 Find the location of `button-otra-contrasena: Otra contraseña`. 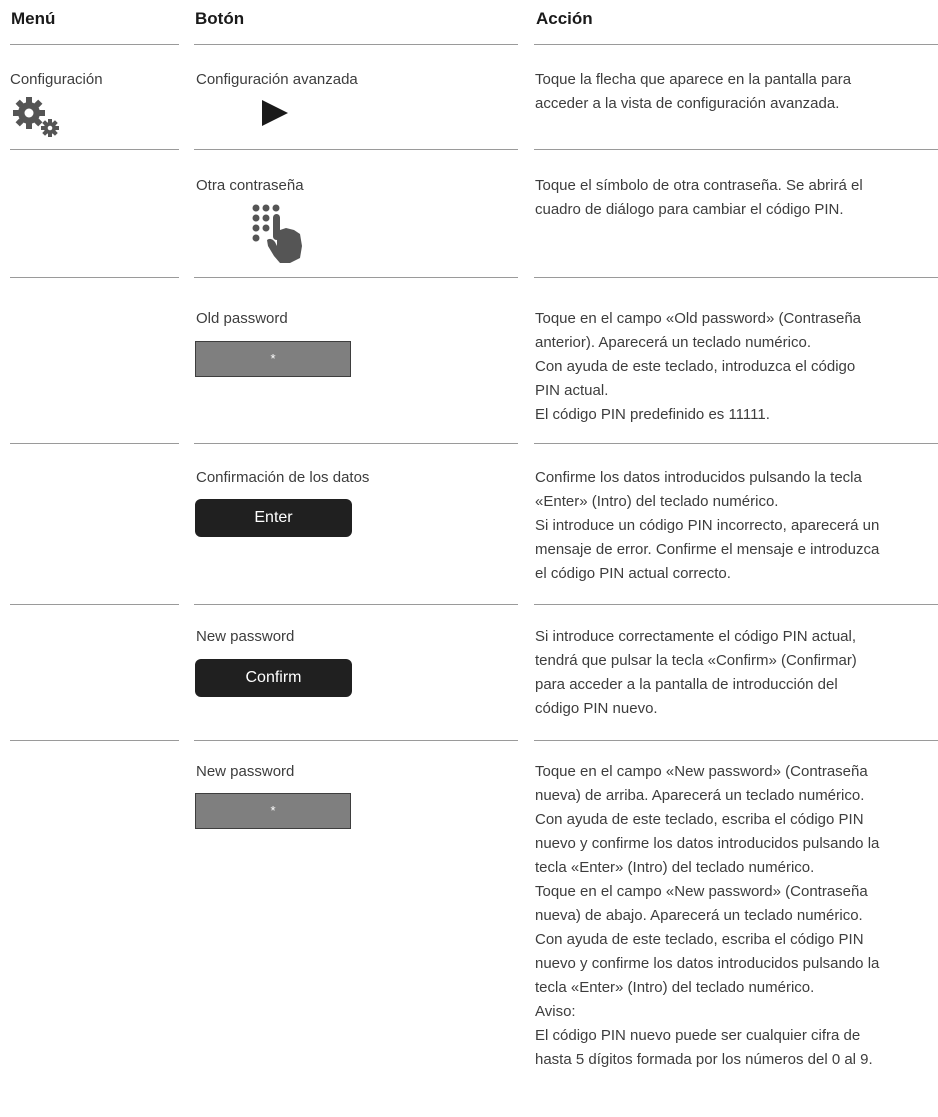

button-otra-contrasena: Otra contraseña is located at coordinates (250, 185).